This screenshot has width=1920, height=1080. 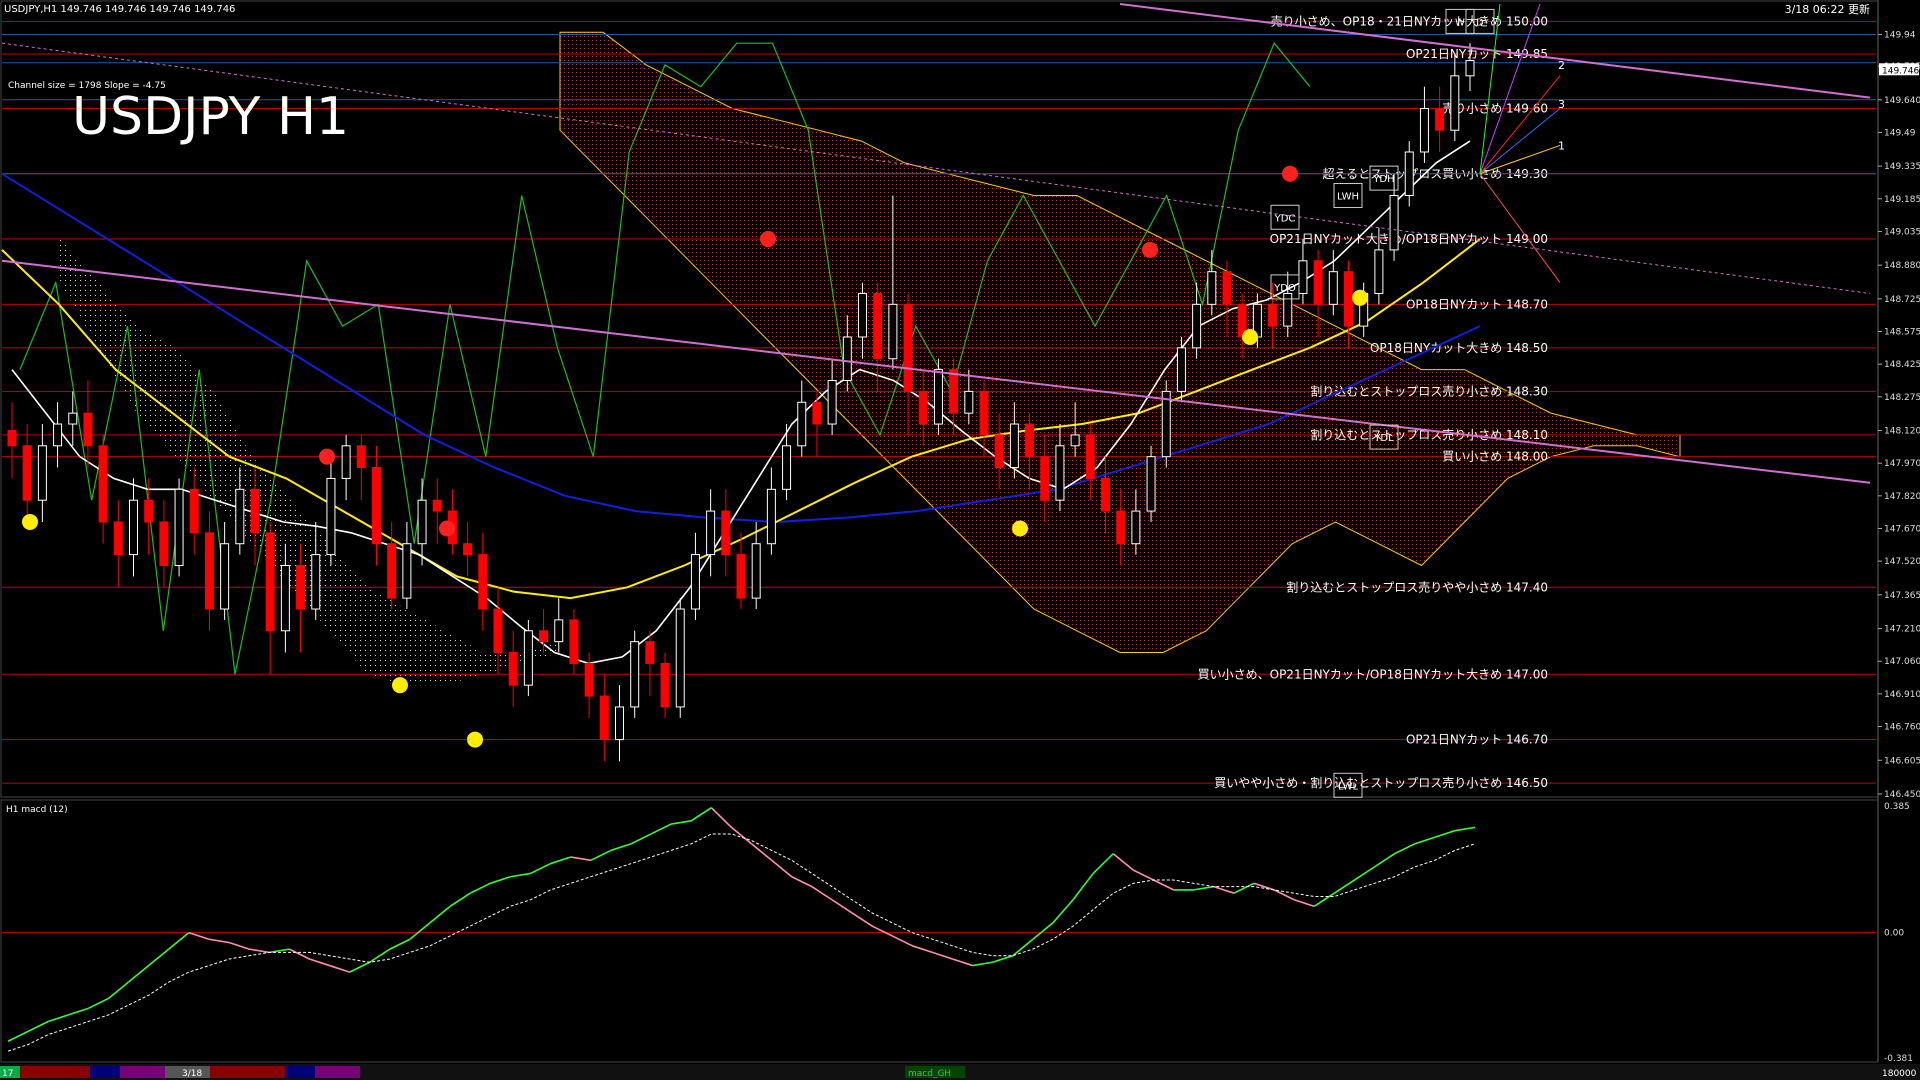 What do you see at coordinates (1460, 22) in the screenshot?
I see `marker-label: W` at bounding box center [1460, 22].